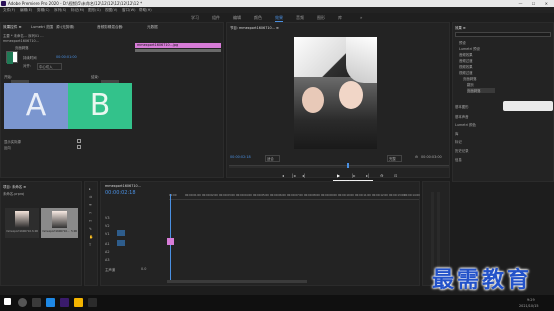 The width and height of the screenshot is (554, 311). I want to click on tab-source: 源:(无剪辑), so click(65, 27).